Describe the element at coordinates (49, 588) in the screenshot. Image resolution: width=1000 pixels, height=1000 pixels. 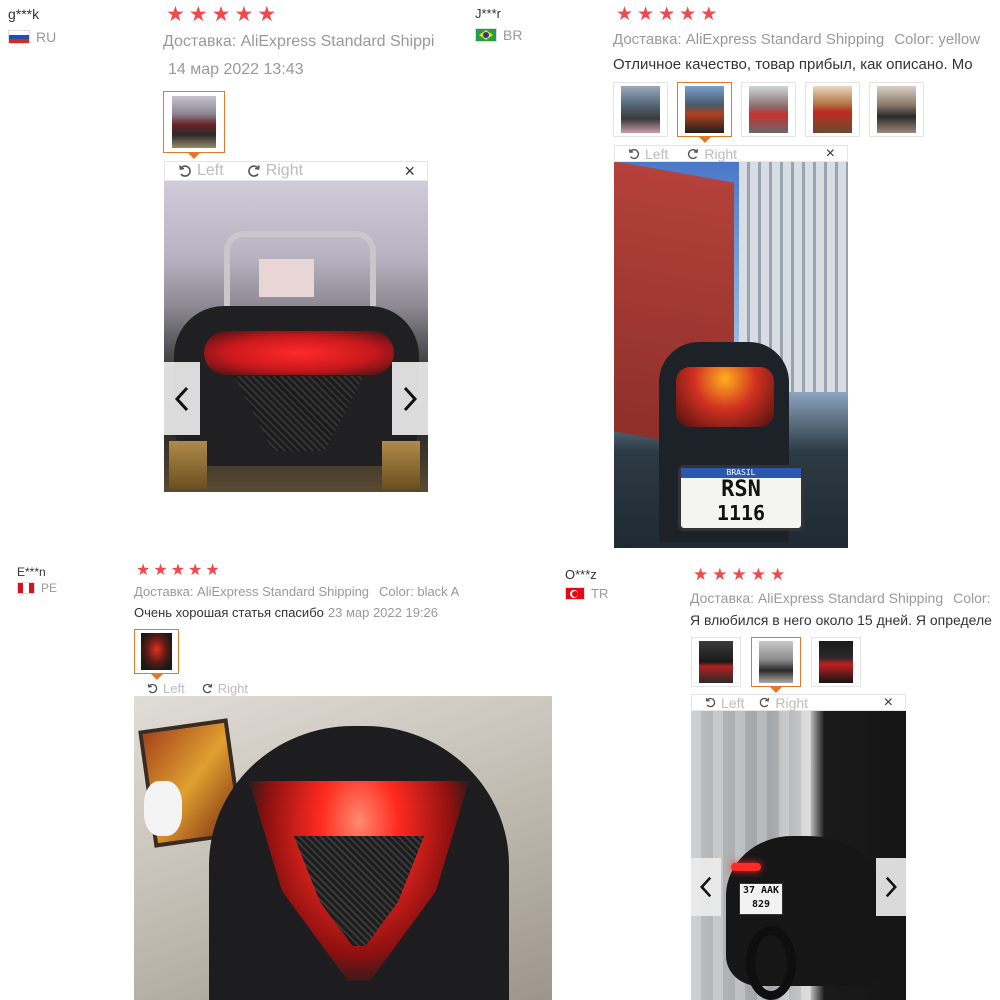
I see `country-code: PE` at that location.